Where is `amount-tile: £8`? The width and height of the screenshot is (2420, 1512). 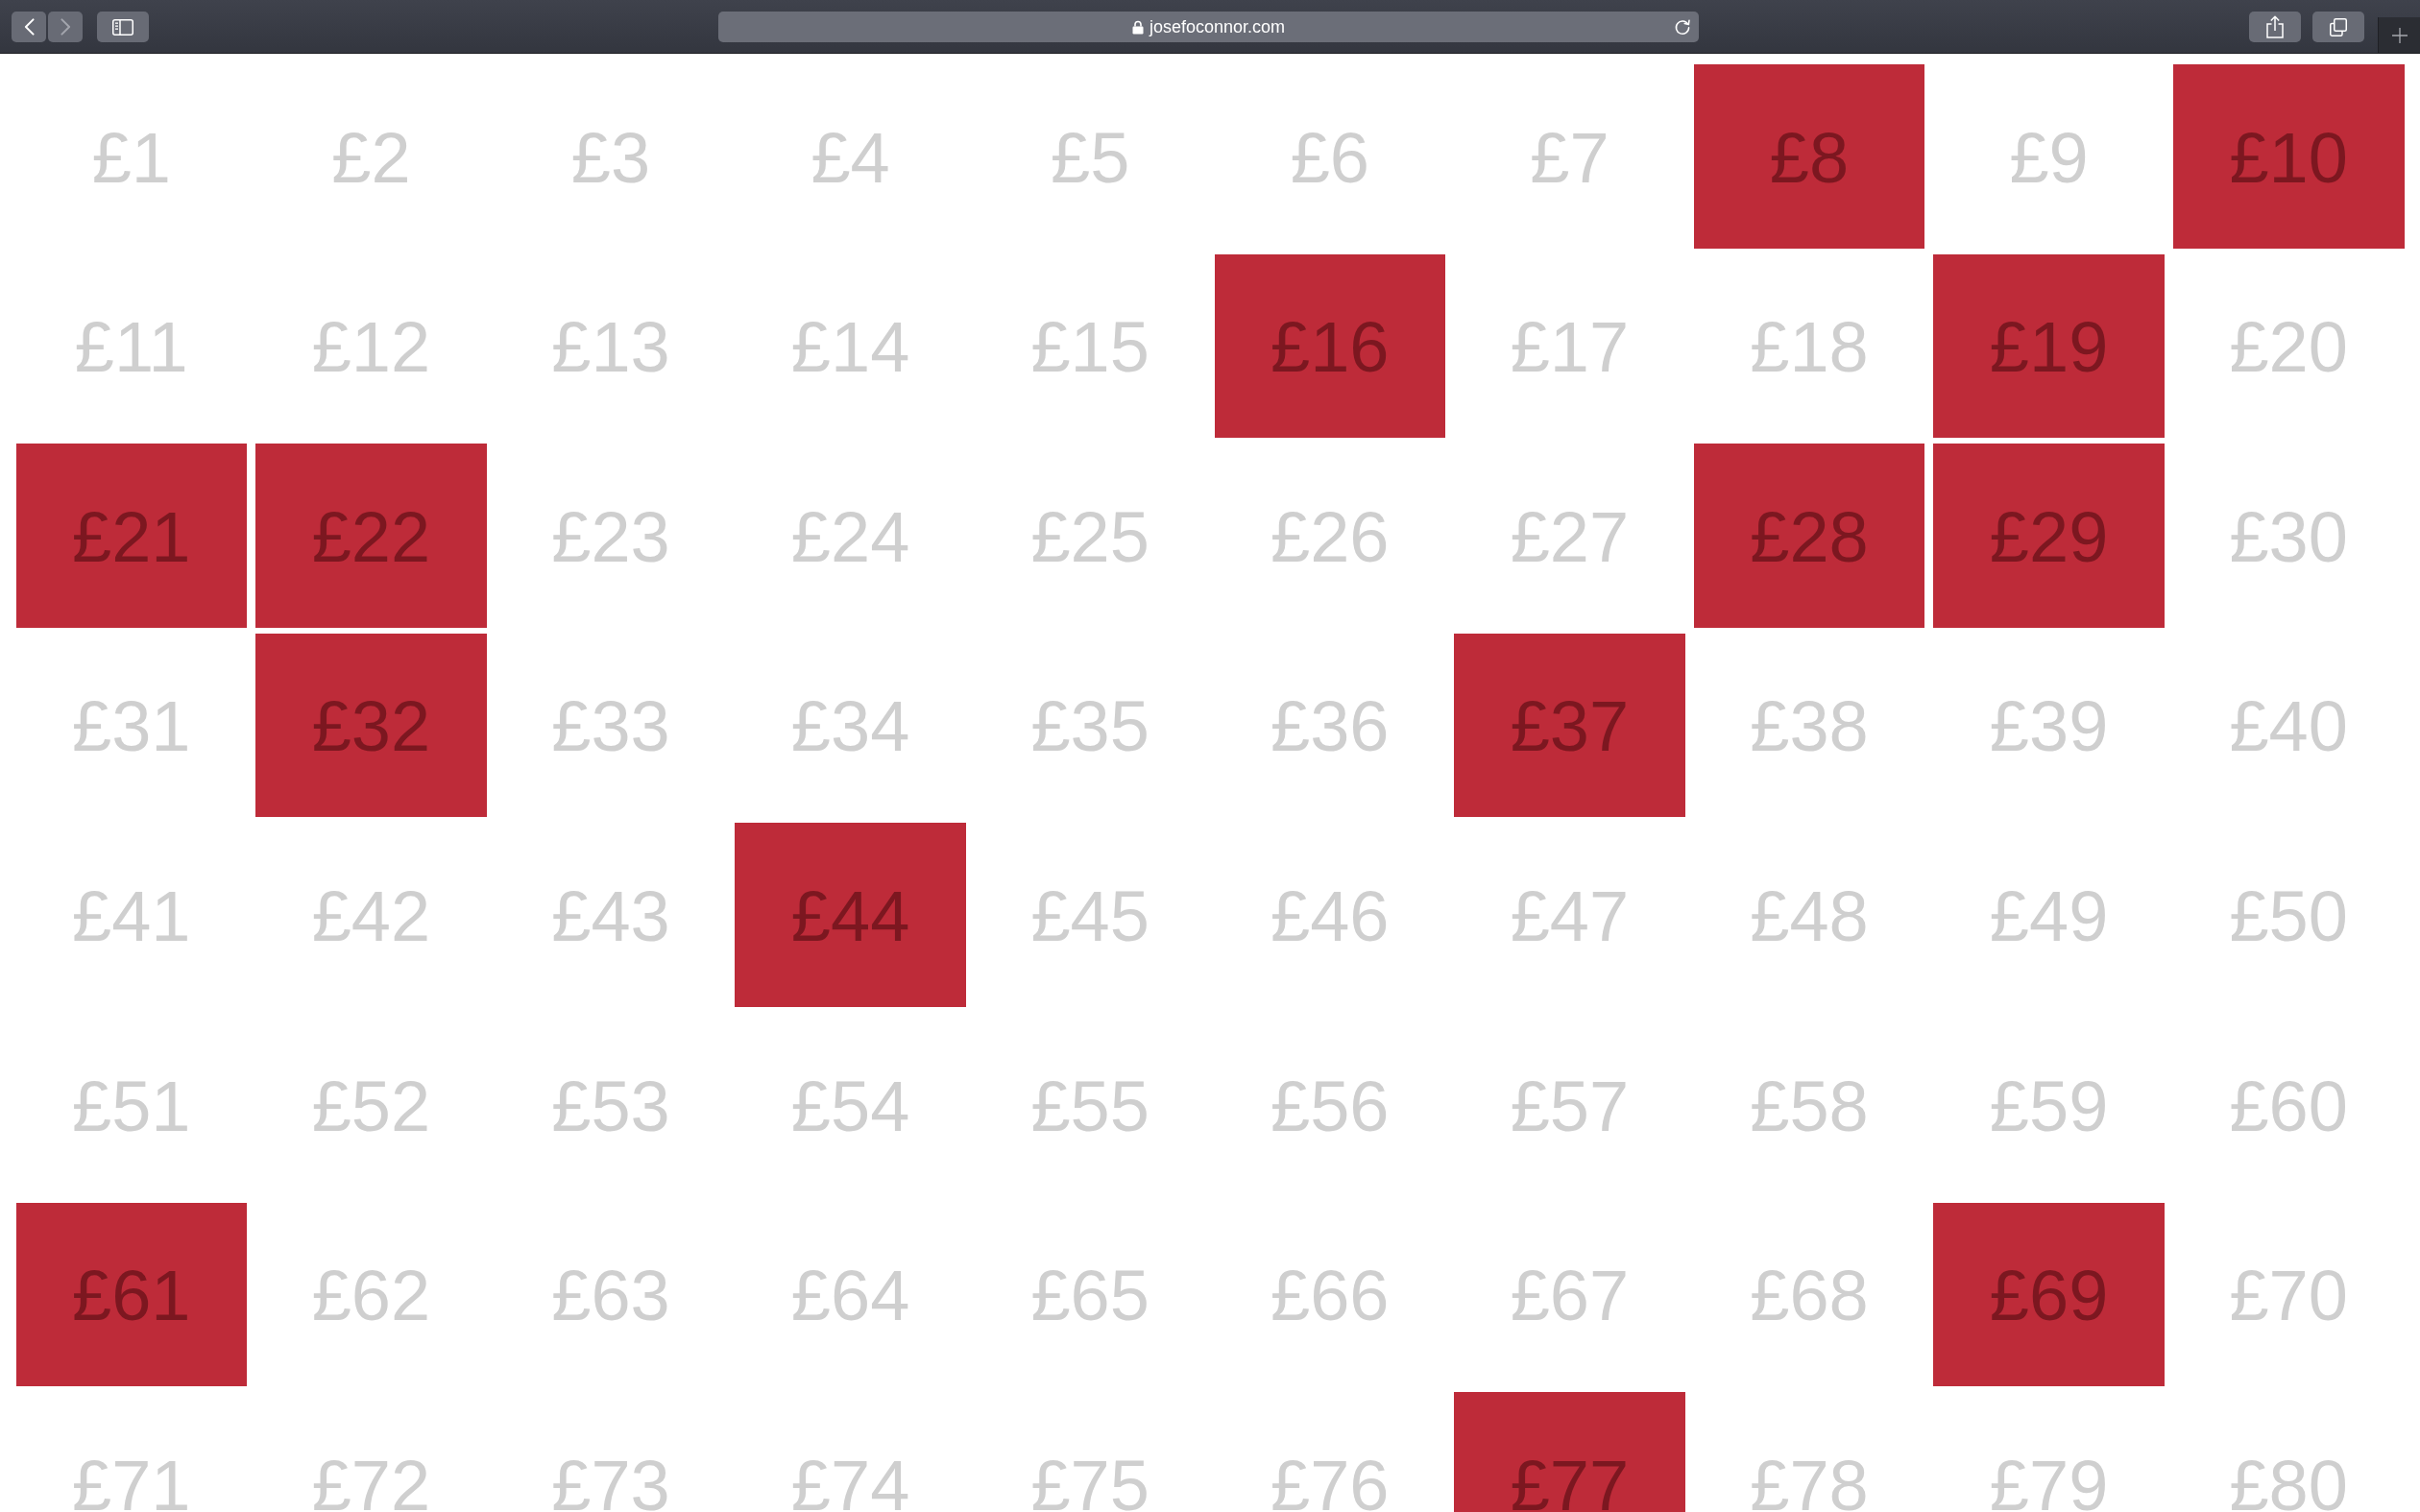
amount-tile: £8 is located at coordinates (1809, 156).